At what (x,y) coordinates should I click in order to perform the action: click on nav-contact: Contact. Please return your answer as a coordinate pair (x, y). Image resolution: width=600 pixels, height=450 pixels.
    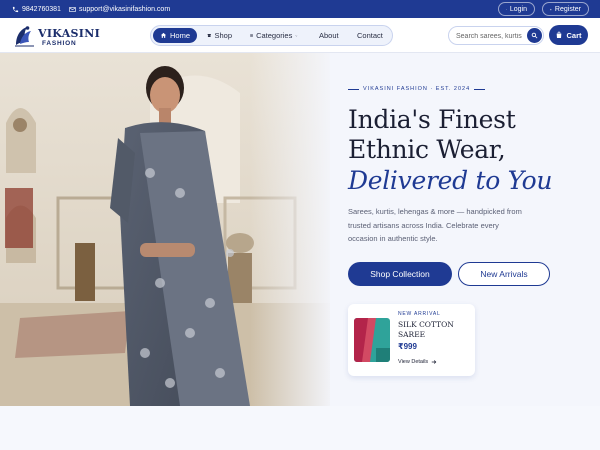
    Looking at the image, I should click on (370, 35).